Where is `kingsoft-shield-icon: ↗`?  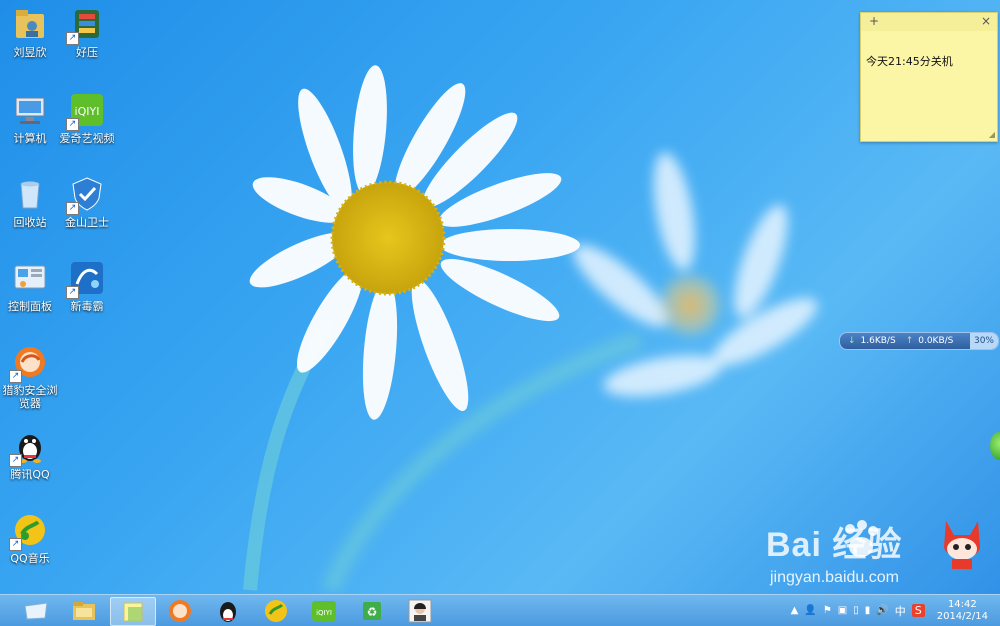
kingsoft-shield-icon: ↗ is located at coordinates (85, 195).